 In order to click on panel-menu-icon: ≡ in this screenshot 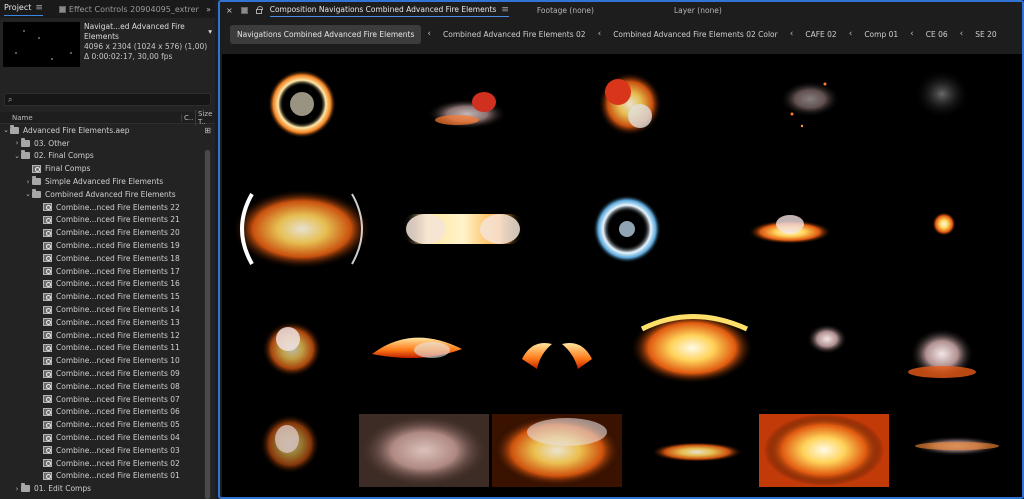, I will do `click(39, 8)`.